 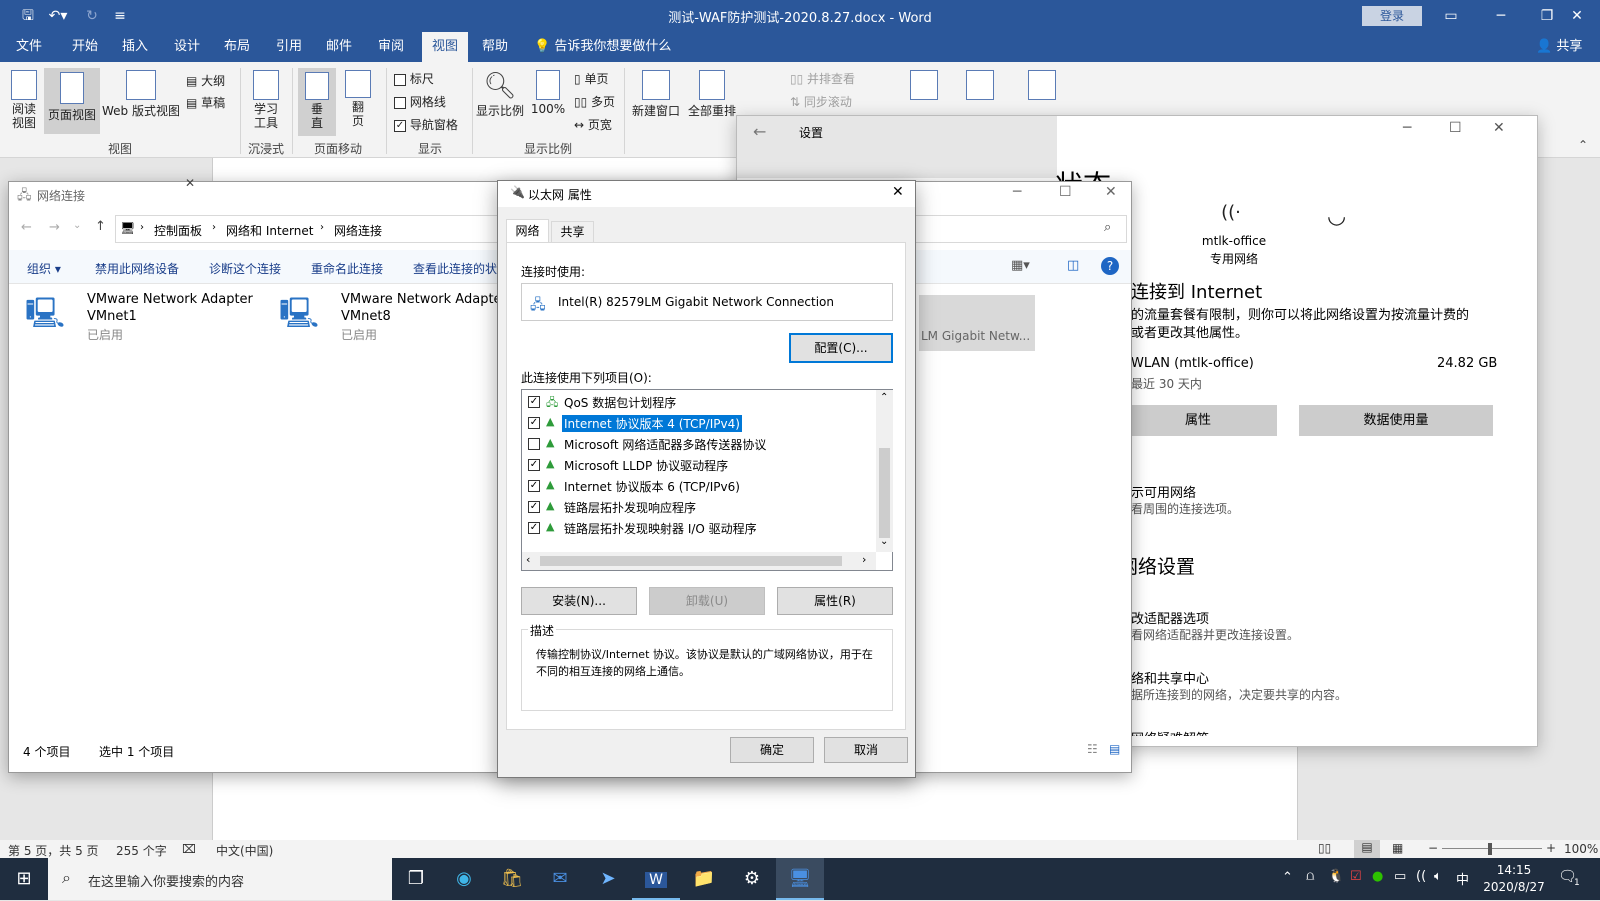 What do you see at coordinates (1397, 848) in the screenshot?
I see `web-layout-view-icon: ▦` at bounding box center [1397, 848].